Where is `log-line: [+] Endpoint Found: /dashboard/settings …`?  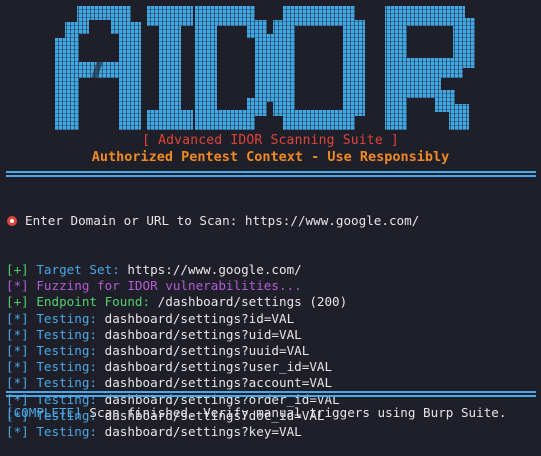
log-line: [+] Endpoint Found: /dashboard/settings … is located at coordinates (273, 302).